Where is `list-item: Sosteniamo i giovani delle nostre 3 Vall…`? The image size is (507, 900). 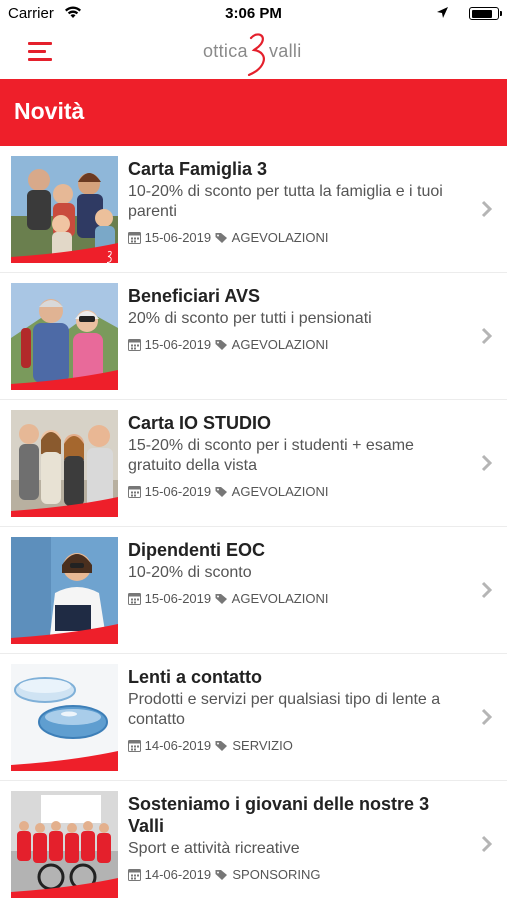 list-item: Sosteniamo i giovani delle nostre 3 Vall… is located at coordinates (253, 839).